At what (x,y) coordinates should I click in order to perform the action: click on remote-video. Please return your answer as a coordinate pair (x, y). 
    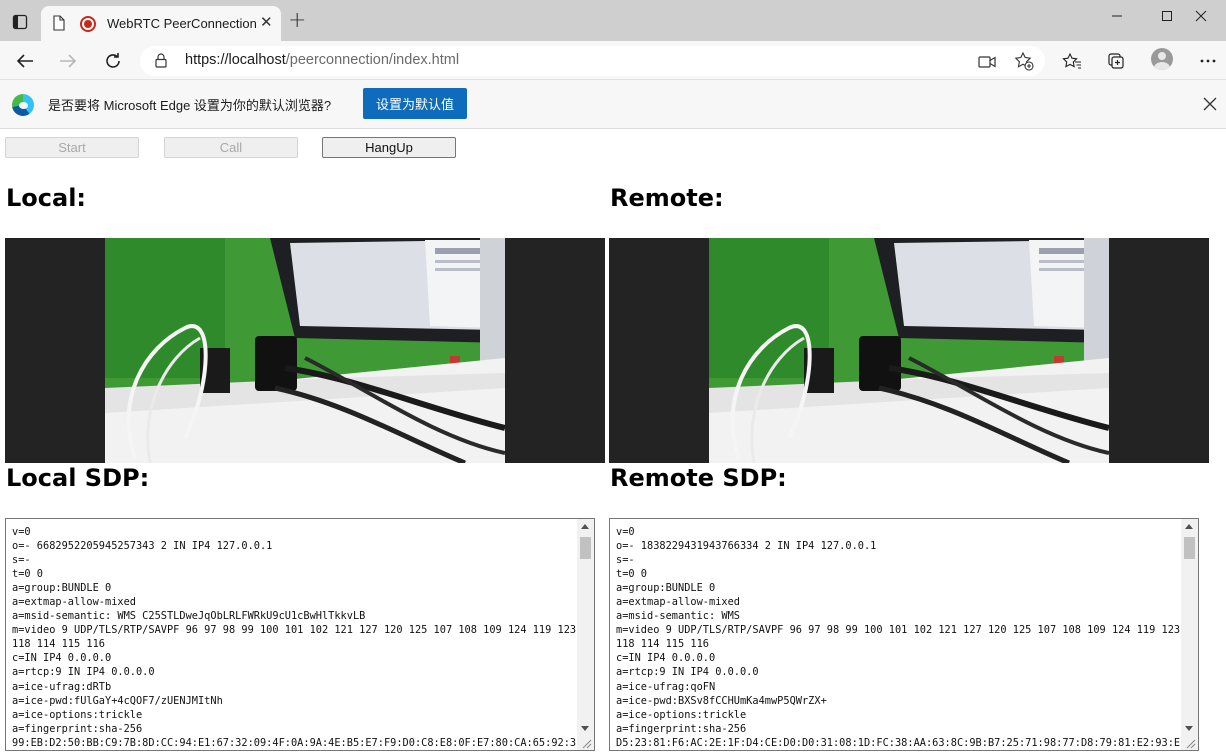
    Looking at the image, I should click on (909, 350).